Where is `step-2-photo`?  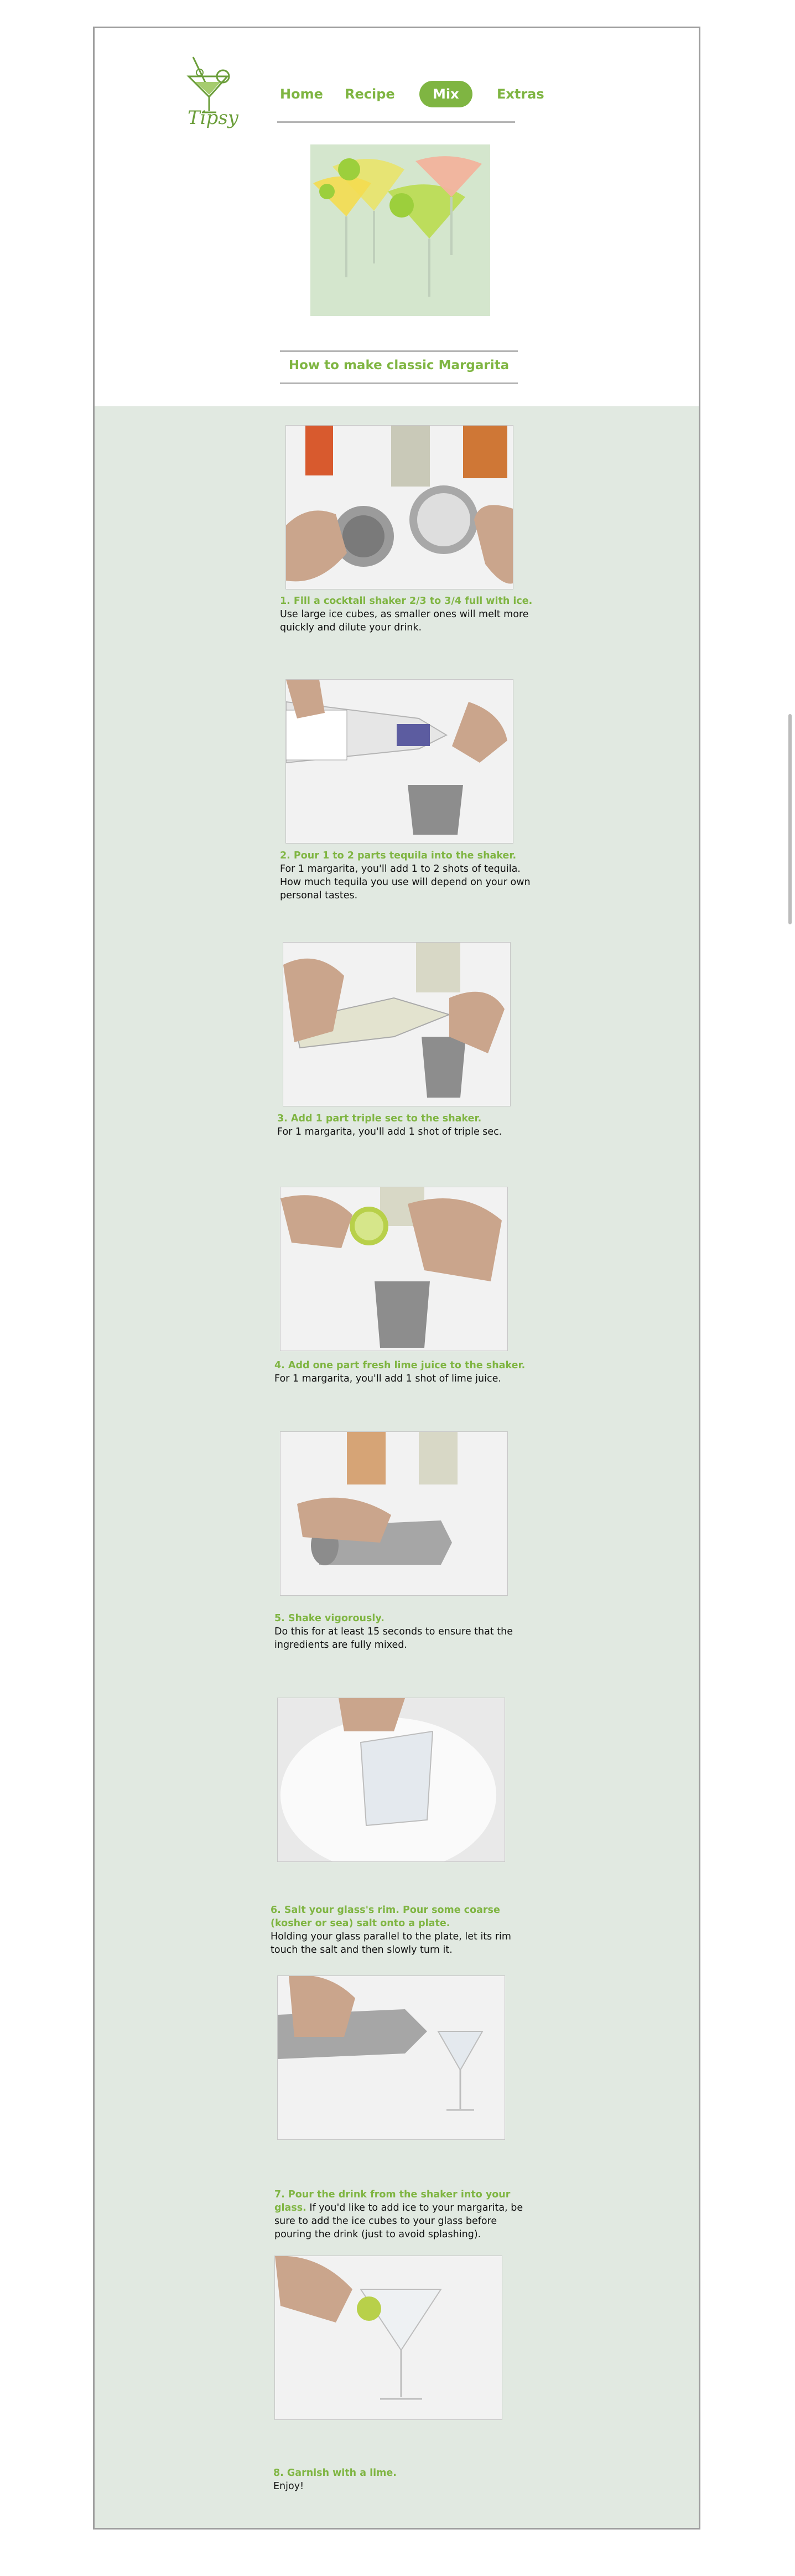 step-2-photo is located at coordinates (399, 761).